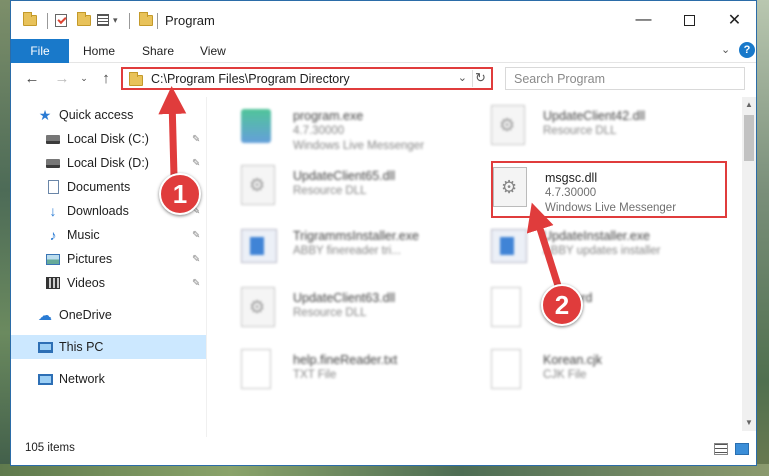 The image size is (769, 476). Describe the element at coordinates (190, 20) in the screenshot. I see `window-title: Program` at that location.